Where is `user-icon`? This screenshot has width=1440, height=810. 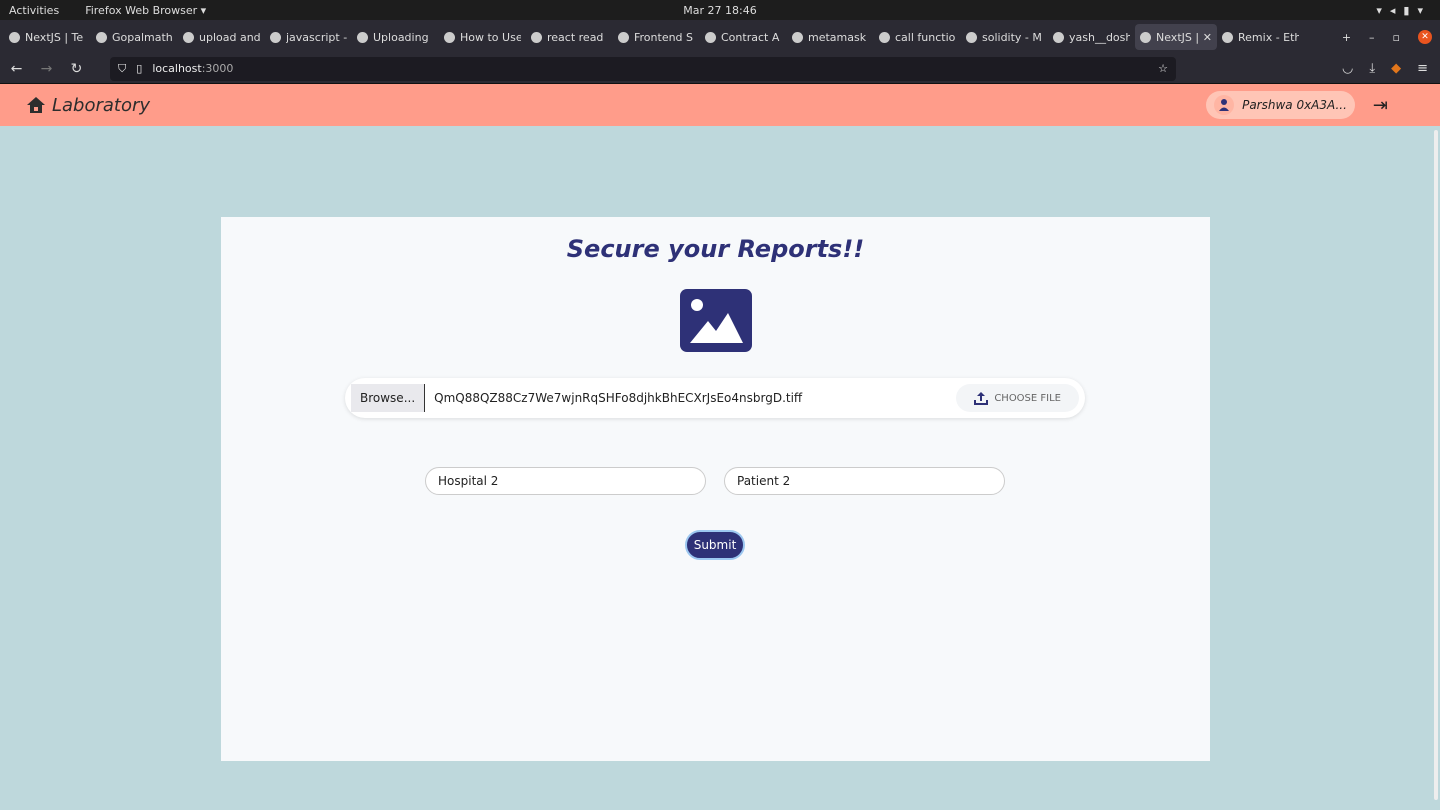 user-icon is located at coordinates (1224, 105).